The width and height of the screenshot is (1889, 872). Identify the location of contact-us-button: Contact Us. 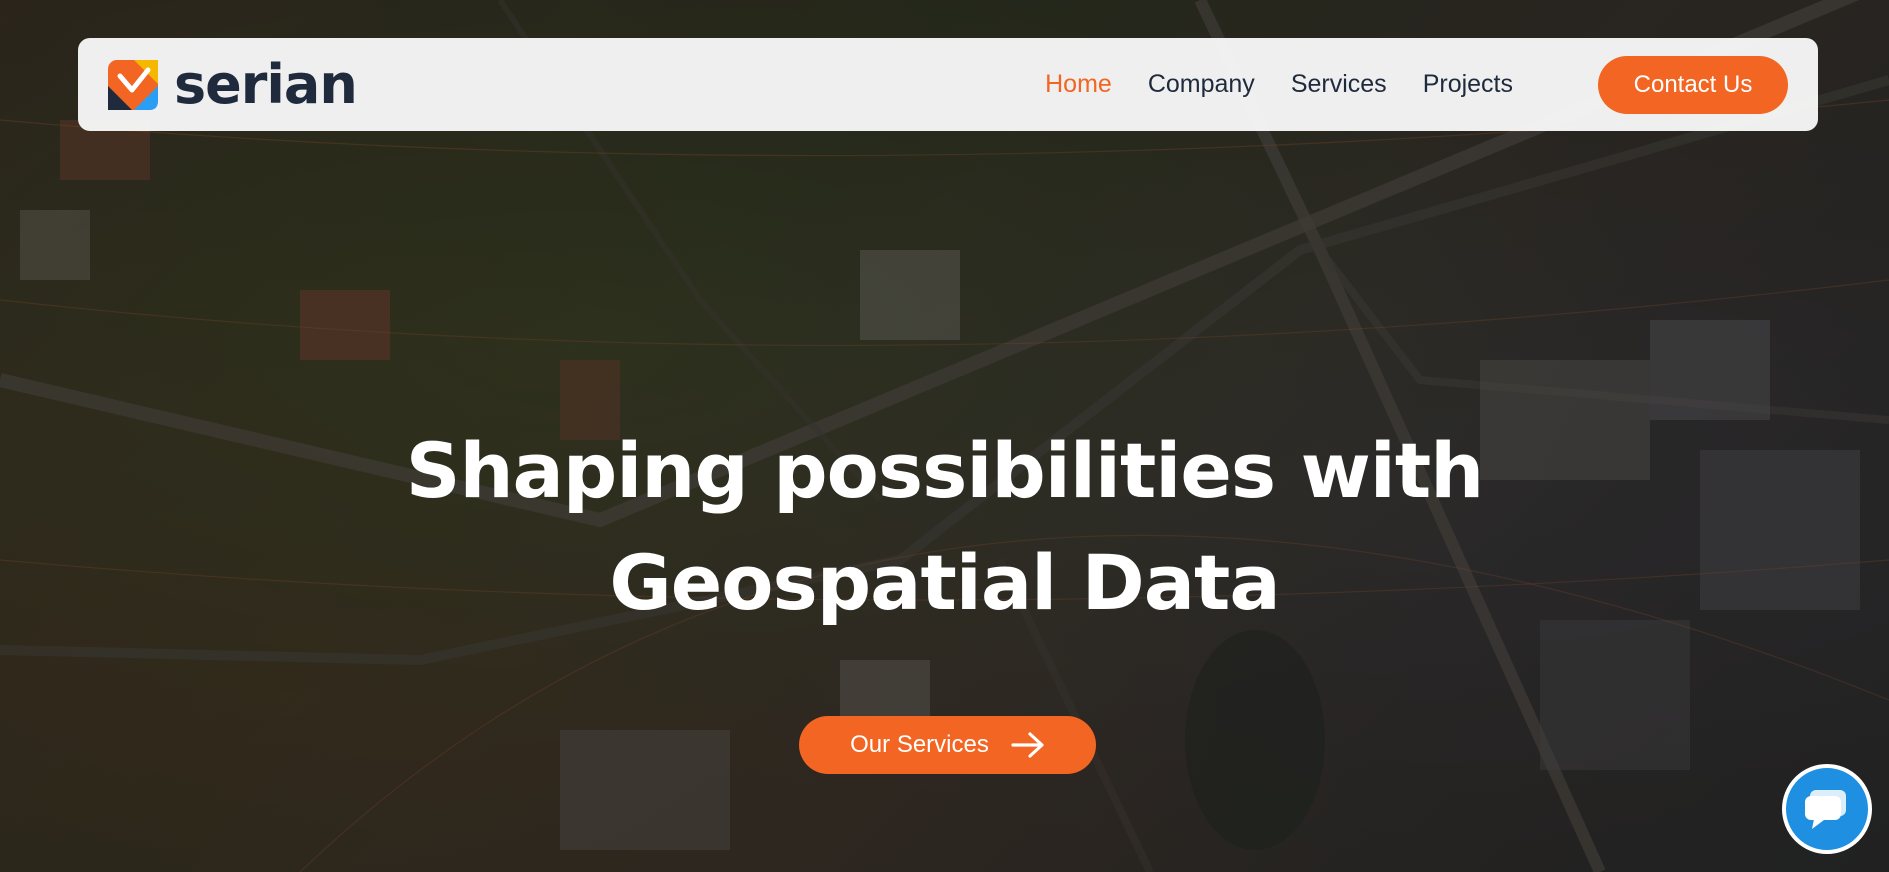
(1693, 85).